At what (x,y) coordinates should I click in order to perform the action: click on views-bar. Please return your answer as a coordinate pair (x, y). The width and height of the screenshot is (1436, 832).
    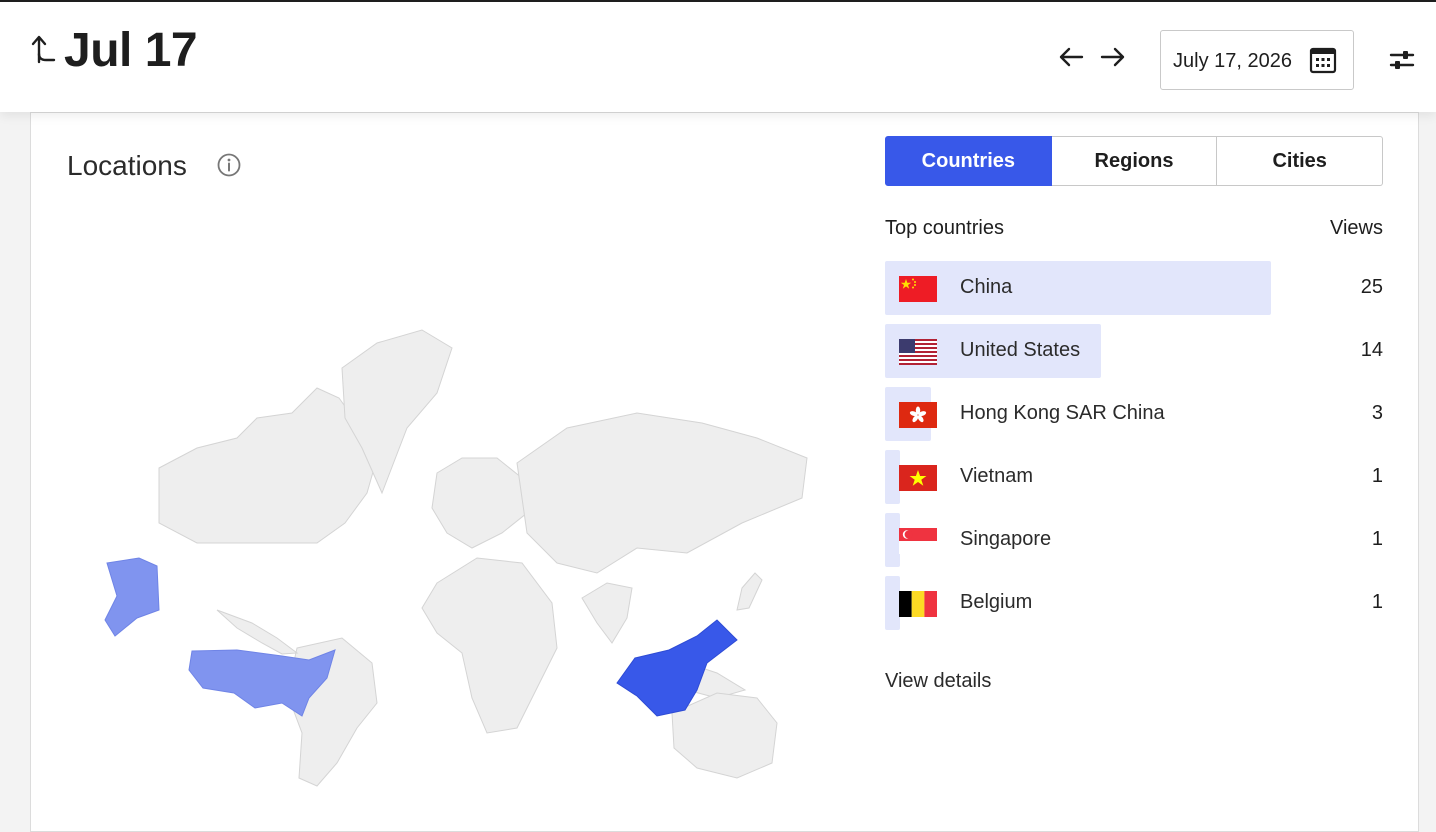
    Looking at the image, I should click on (1078, 288).